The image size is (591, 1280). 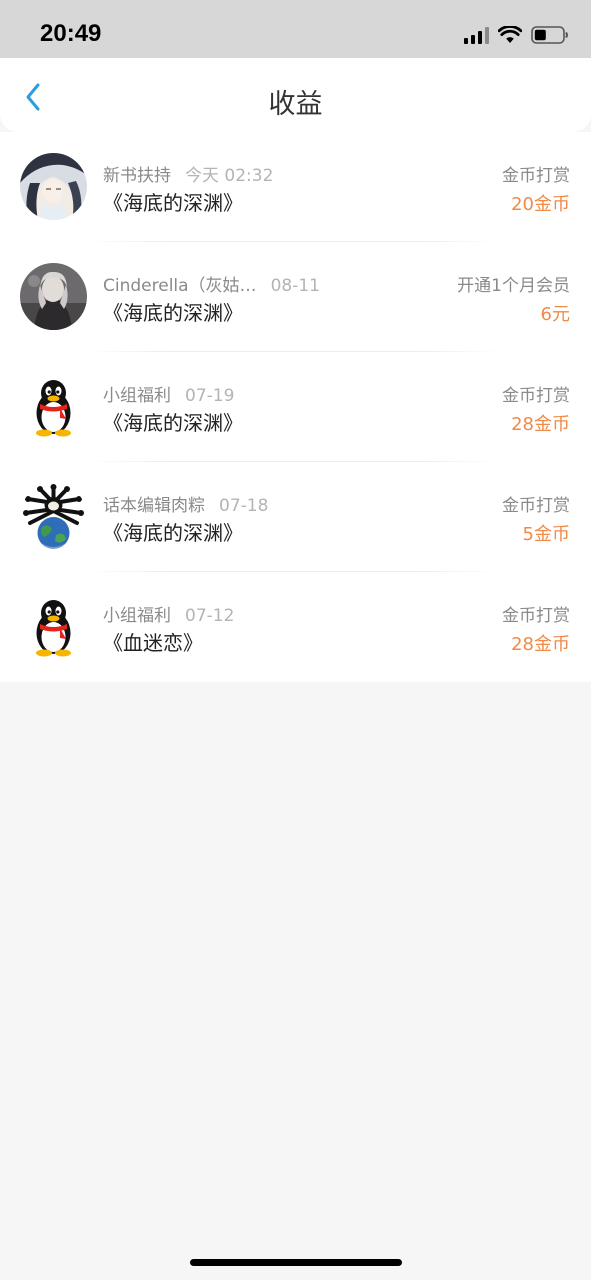 I want to click on item-date: 08-11, so click(x=295, y=286).